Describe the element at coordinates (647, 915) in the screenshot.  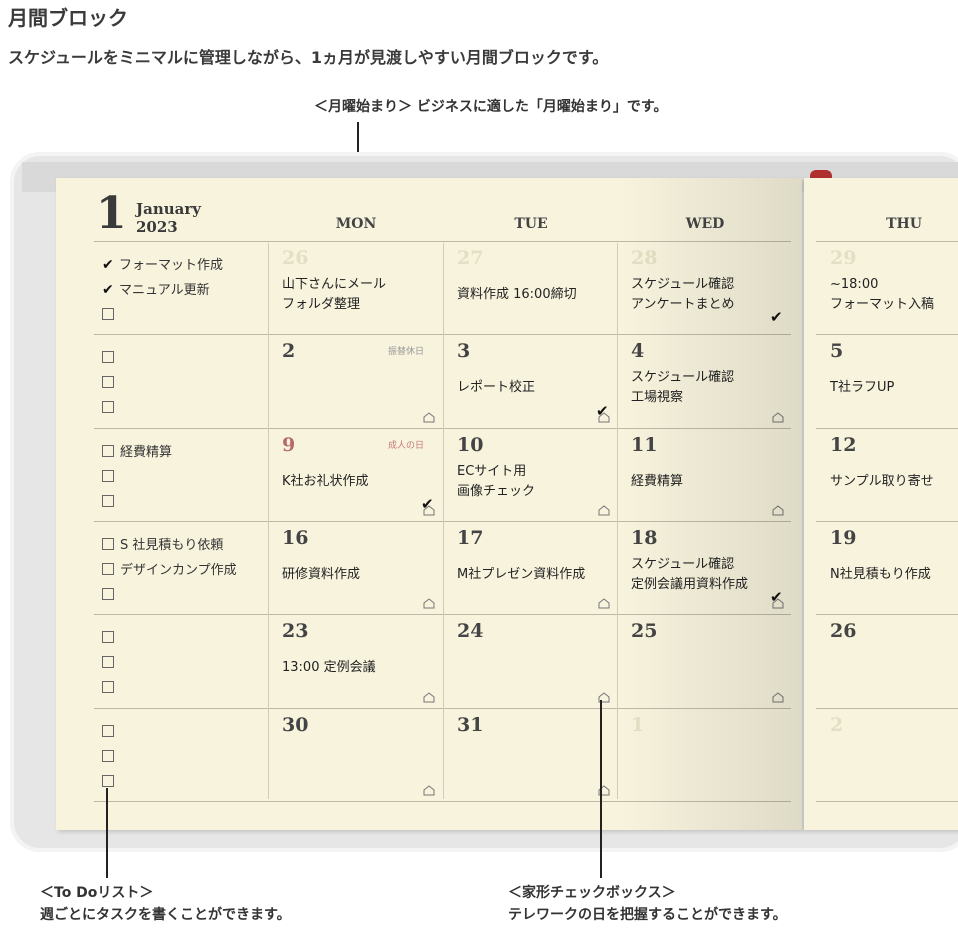
I see `house-annotation-text: テレワークの日を把握することができます。` at that location.